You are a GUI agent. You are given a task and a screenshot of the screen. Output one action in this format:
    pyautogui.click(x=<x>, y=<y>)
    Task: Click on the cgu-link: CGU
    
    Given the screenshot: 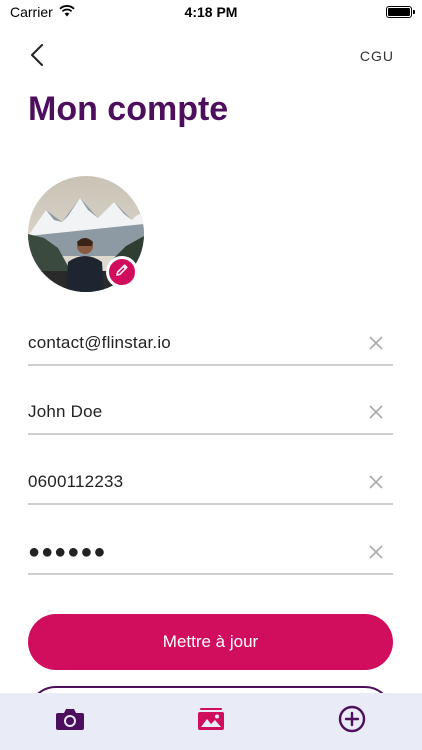 What is the action you would take?
    pyautogui.click(x=377, y=56)
    